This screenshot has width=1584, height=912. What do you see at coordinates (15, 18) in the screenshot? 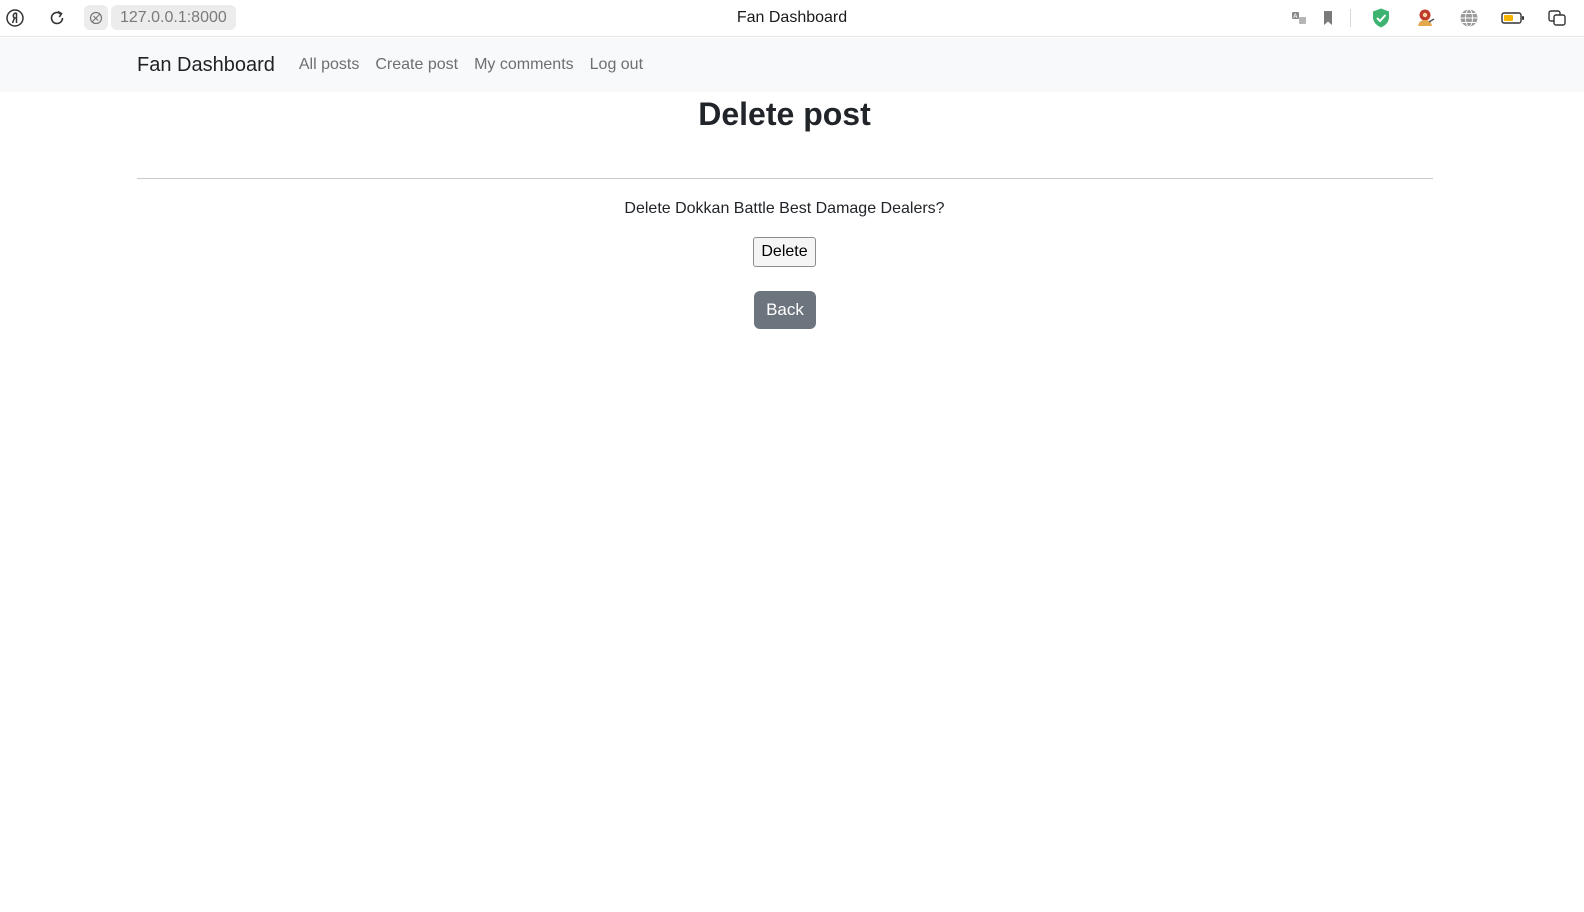
I see `yandex-profile-icon` at bounding box center [15, 18].